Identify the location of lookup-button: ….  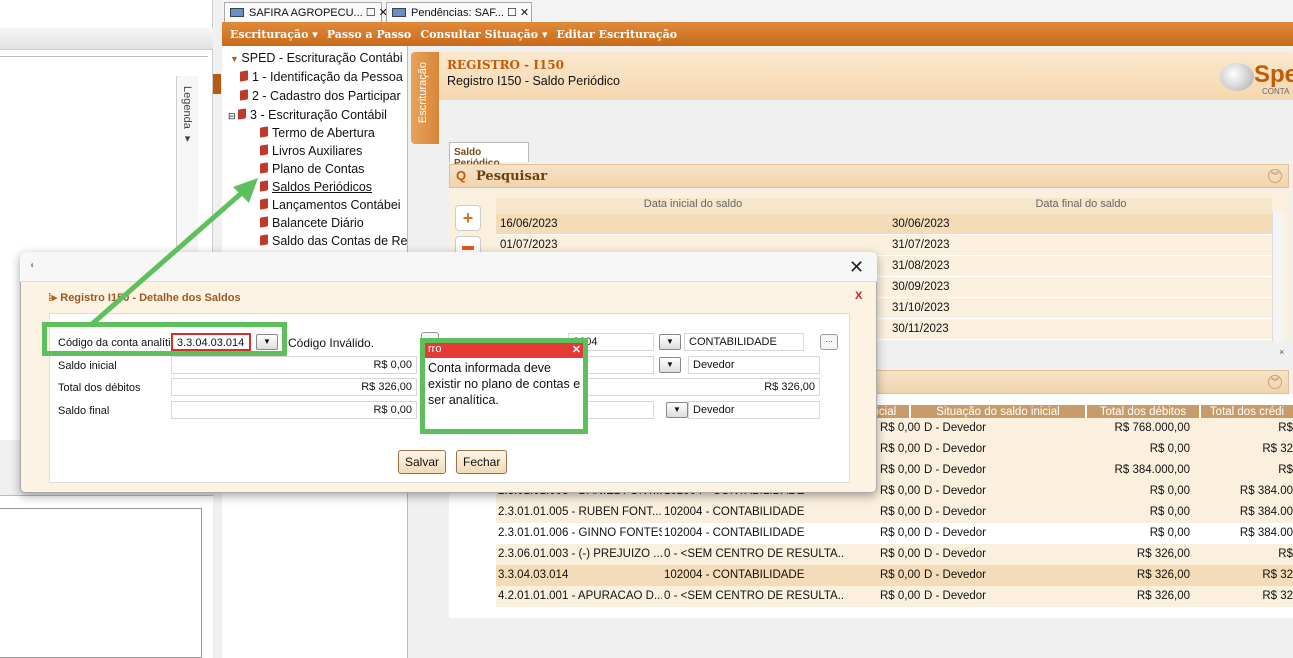
(829, 342).